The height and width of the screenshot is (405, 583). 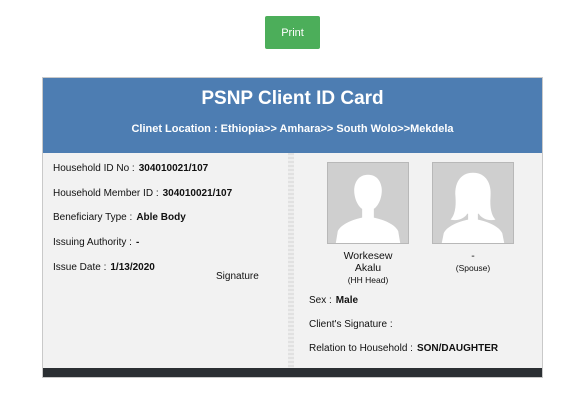 What do you see at coordinates (80, 267) in the screenshot?
I see `issue-date-label: Issue Date :` at bounding box center [80, 267].